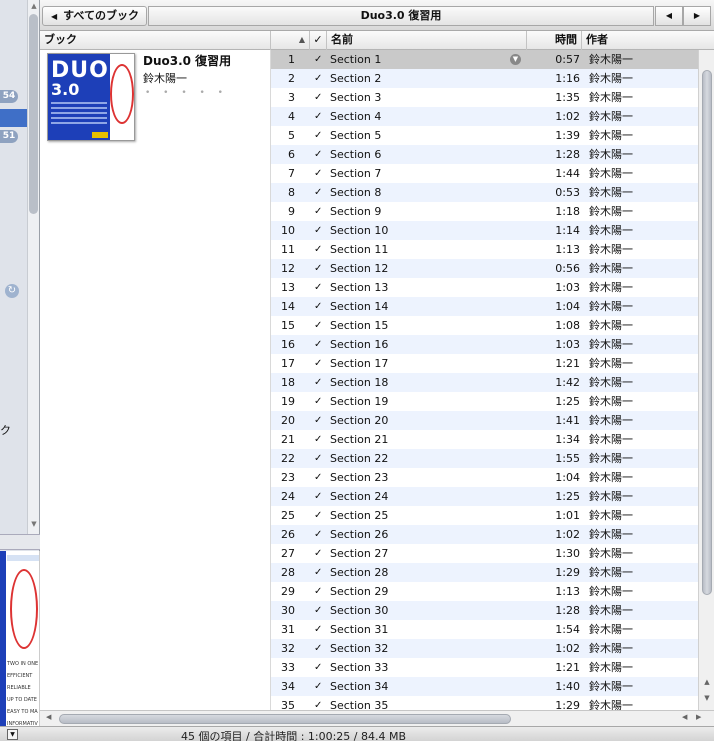  What do you see at coordinates (484, 572) in the screenshot?
I see `track-row: 28 ✓ Section 28 1:29 鈴木陽一` at bounding box center [484, 572].